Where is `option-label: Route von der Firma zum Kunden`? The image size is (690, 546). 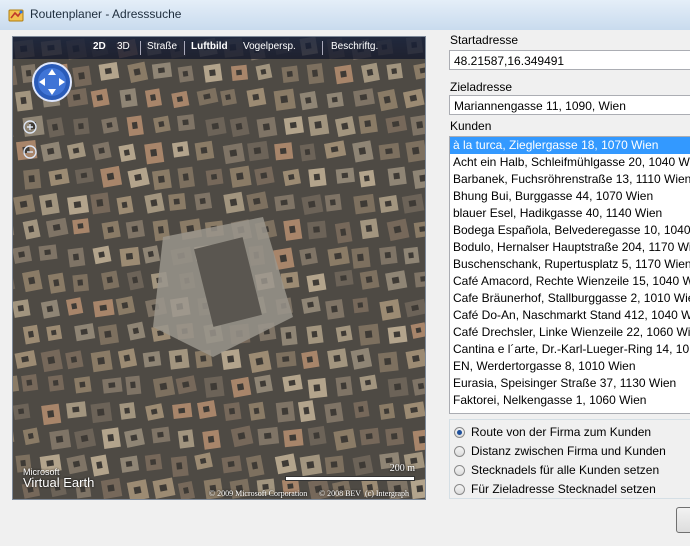 option-label: Route von der Firma zum Kunden is located at coordinates (561, 432).